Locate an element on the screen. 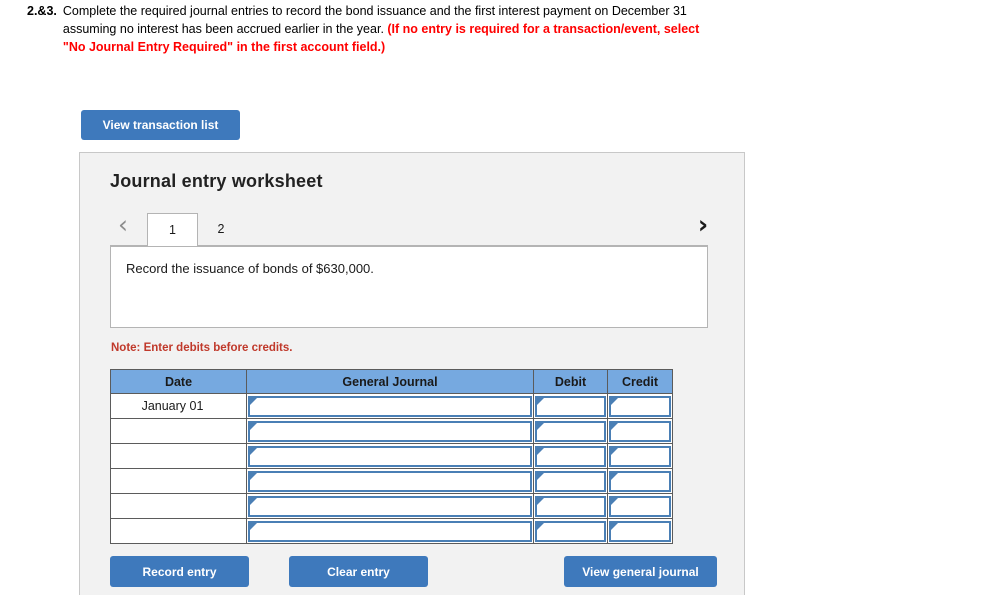 This screenshot has height=595, width=983. table-header-row: Date General Journal Debit Credit is located at coordinates (391, 381).